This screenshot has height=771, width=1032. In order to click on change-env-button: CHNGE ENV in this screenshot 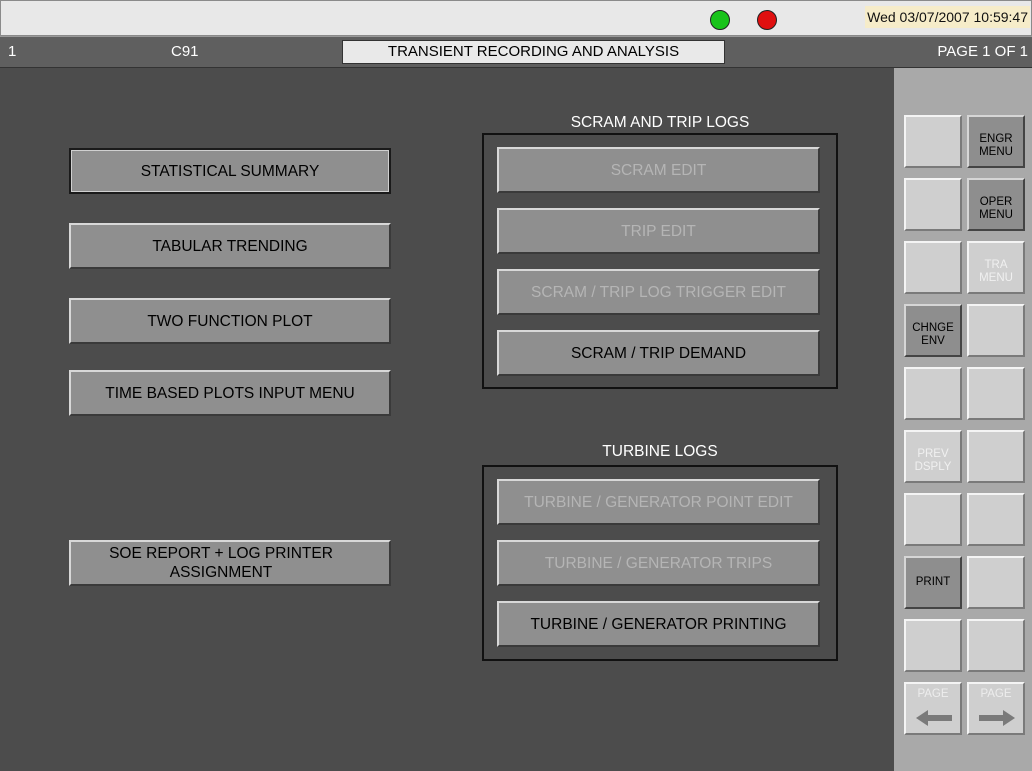, I will do `click(933, 330)`.